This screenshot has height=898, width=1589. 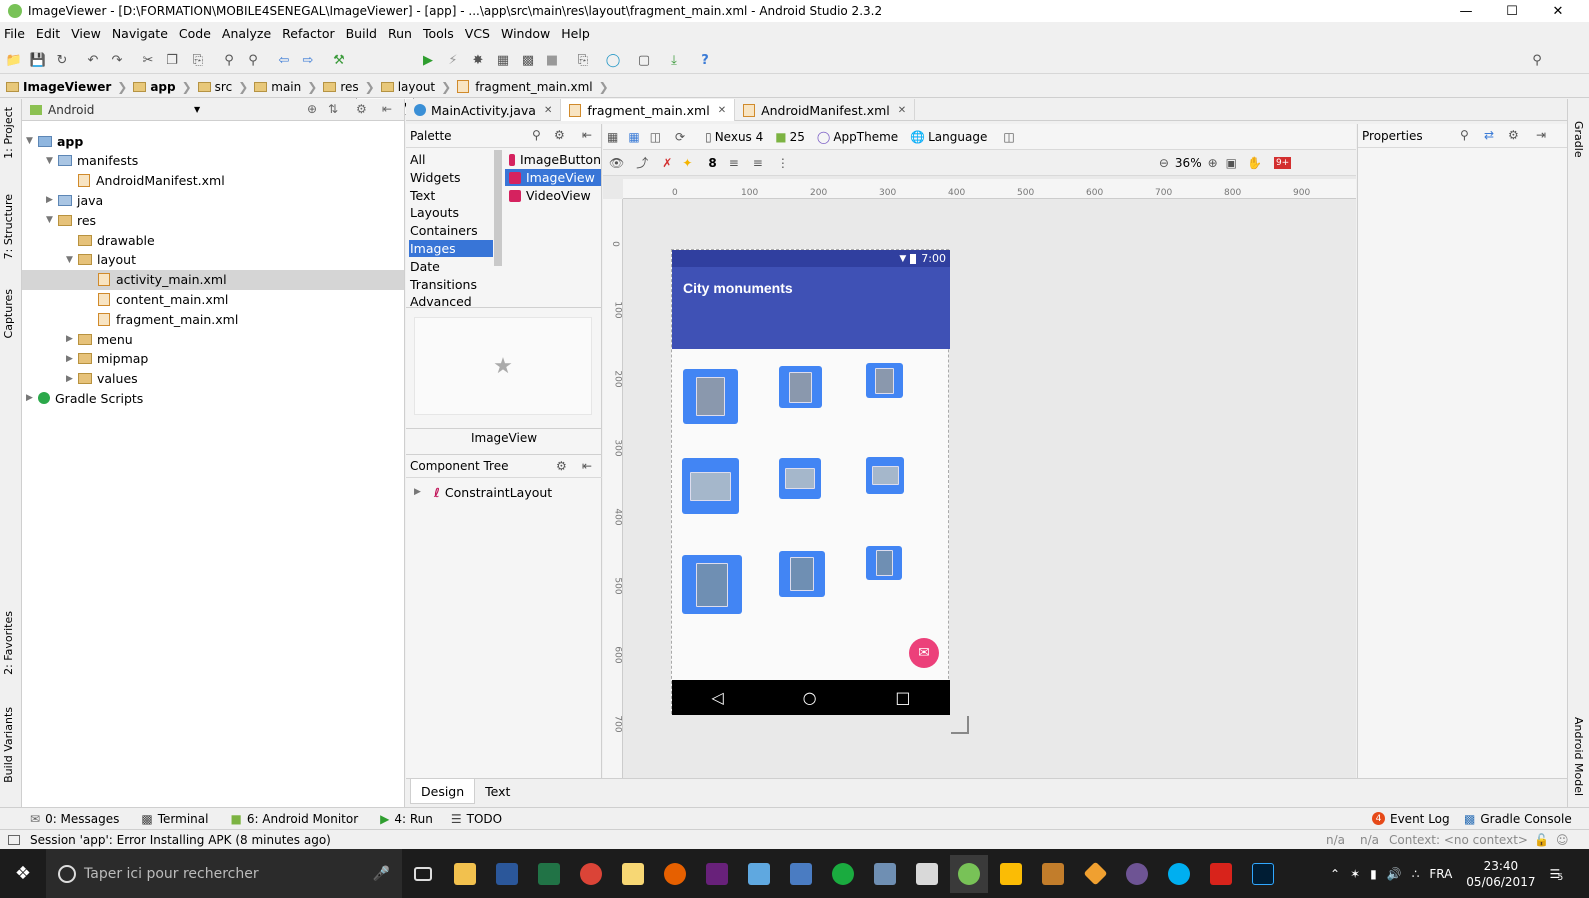 I want to click on back-icon: ⇦, so click(x=284, y=60).